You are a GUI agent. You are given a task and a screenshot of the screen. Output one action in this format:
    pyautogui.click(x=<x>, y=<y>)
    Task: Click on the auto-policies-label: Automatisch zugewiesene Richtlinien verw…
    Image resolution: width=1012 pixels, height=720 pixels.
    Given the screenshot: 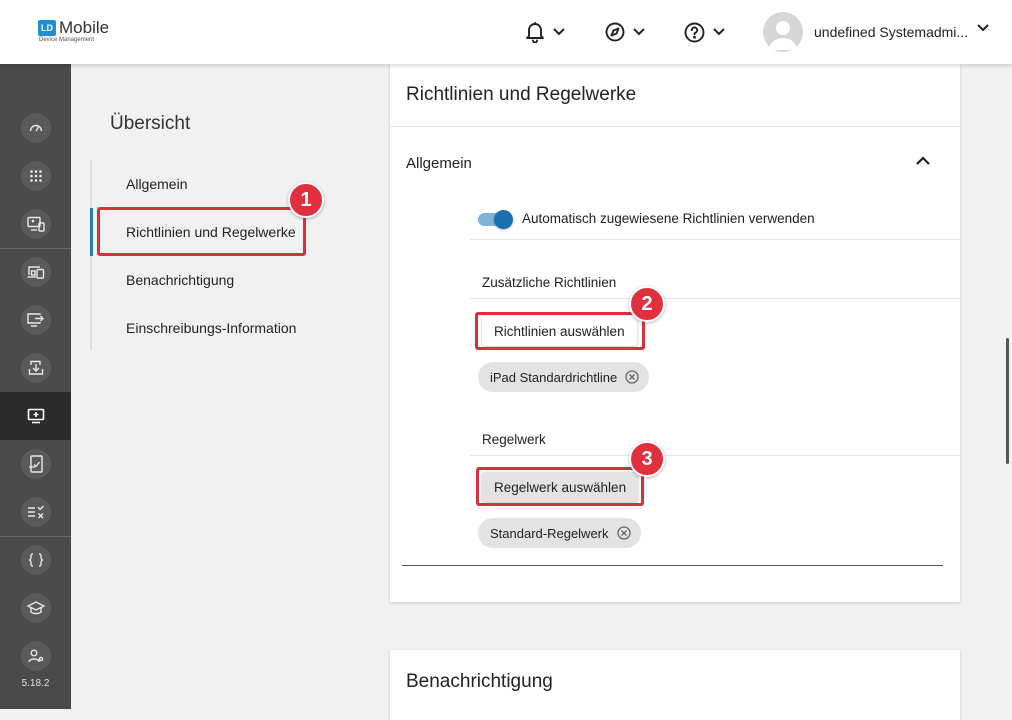 What is the action you would take?
    pyautogui.click(x=668, y=218)
    